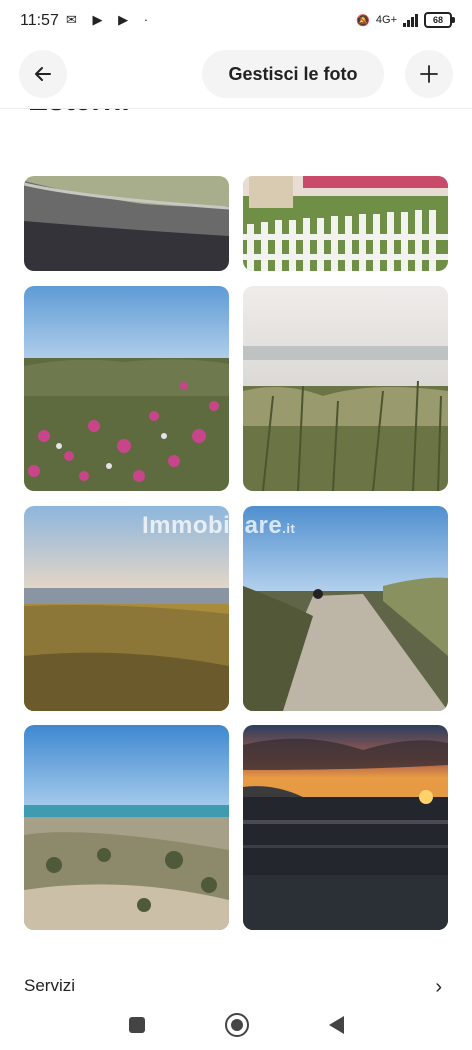  What do you see at coordinates (410, 20) in the screenshot?
I see `signal-icon` at bounding box center [410, 20].